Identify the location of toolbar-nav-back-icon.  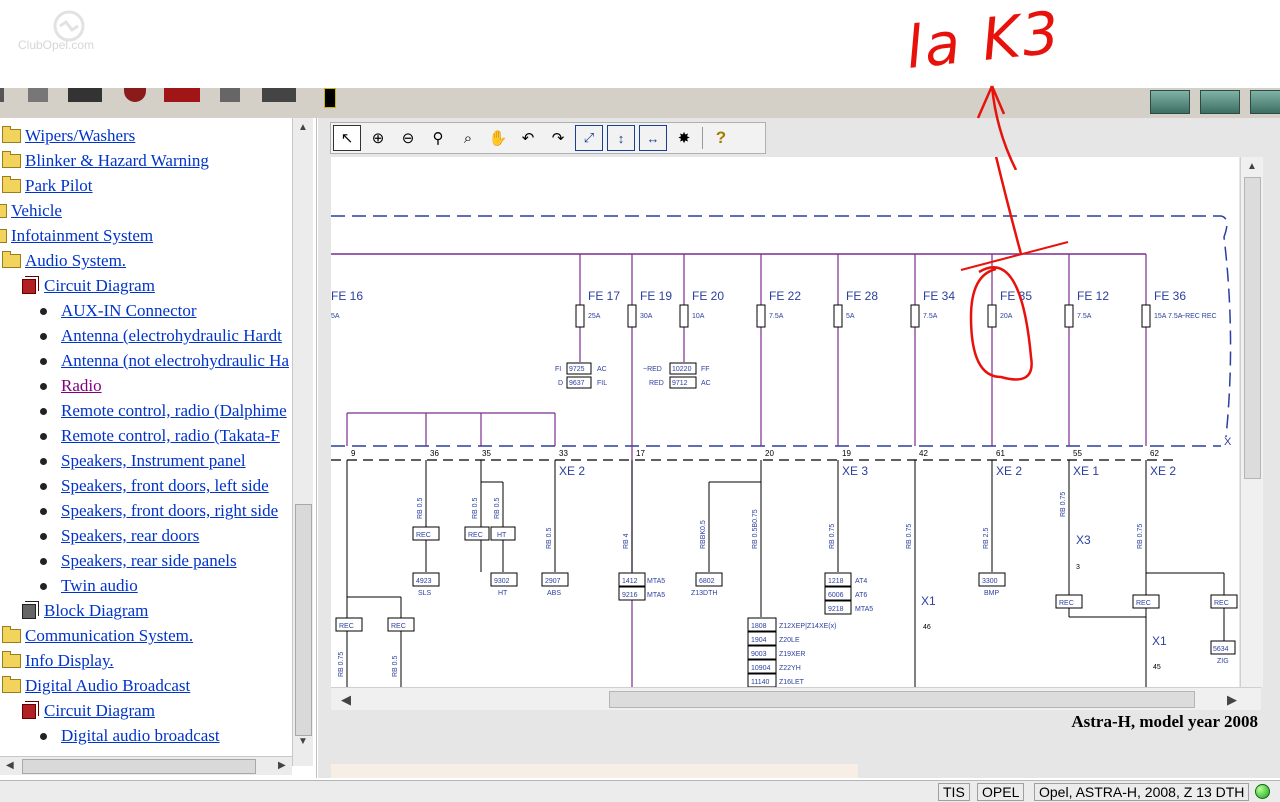
(1170, 102).